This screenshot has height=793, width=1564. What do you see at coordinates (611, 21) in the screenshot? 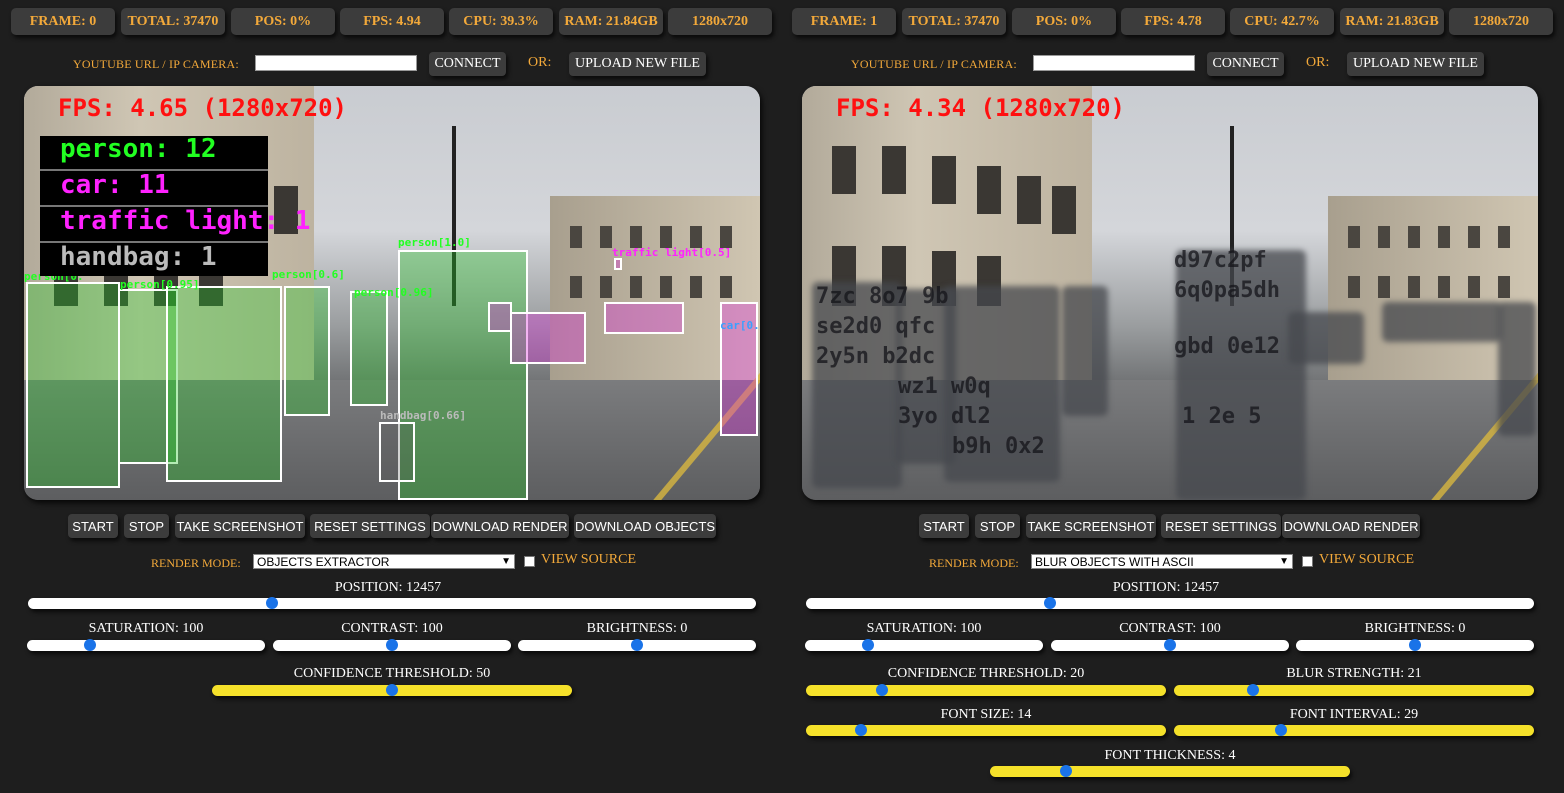
I see `ram-stat: RAM: 21.84GB` at bounding box center [611, 21].